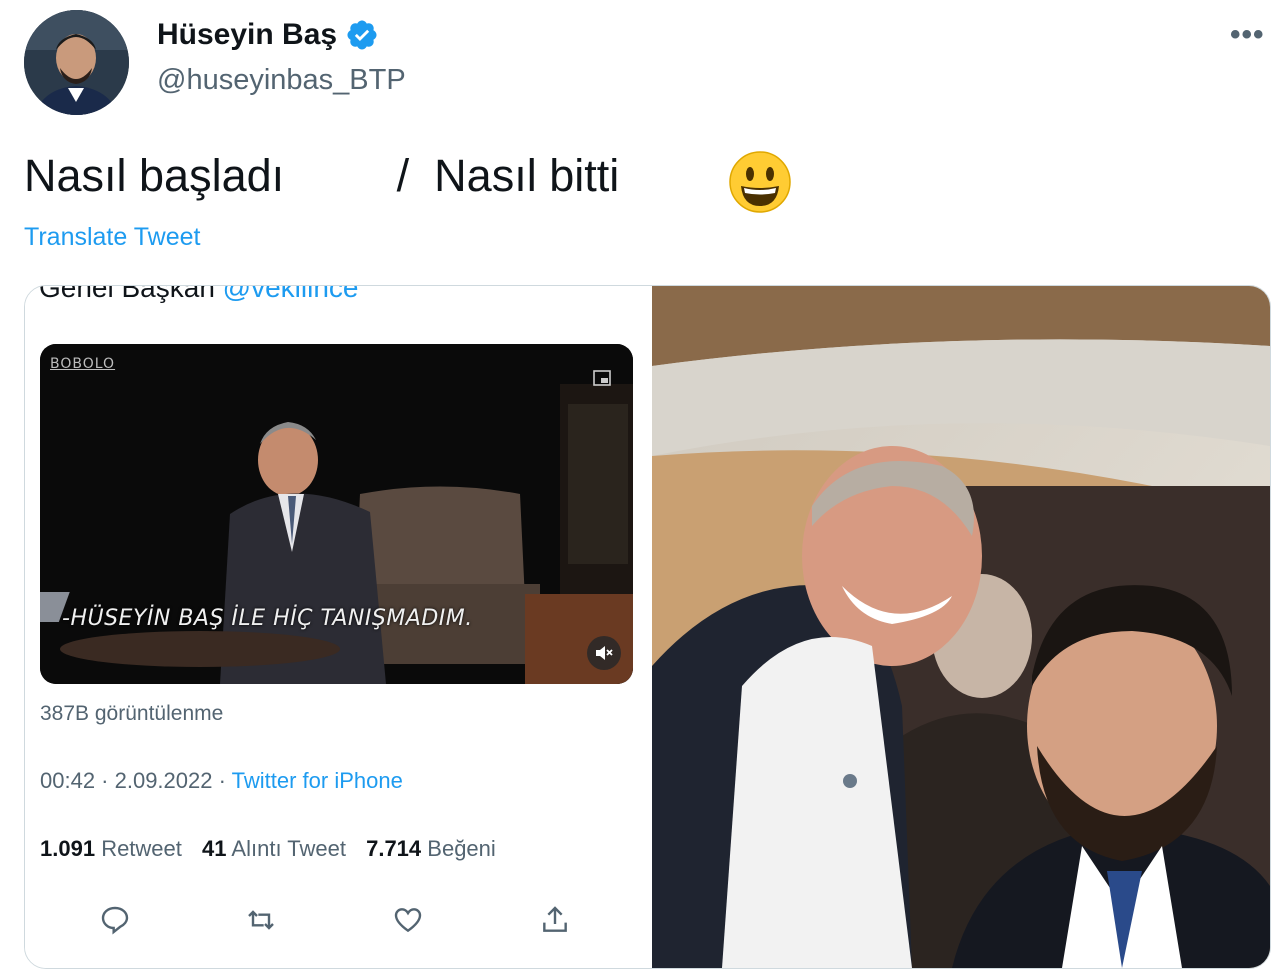 The image size is (1280, 969). What do you see at coordinates (247, 35) in the screenshot?
I see `author-display-name: Hüseyin Baş` at bounding box center [247, 35].